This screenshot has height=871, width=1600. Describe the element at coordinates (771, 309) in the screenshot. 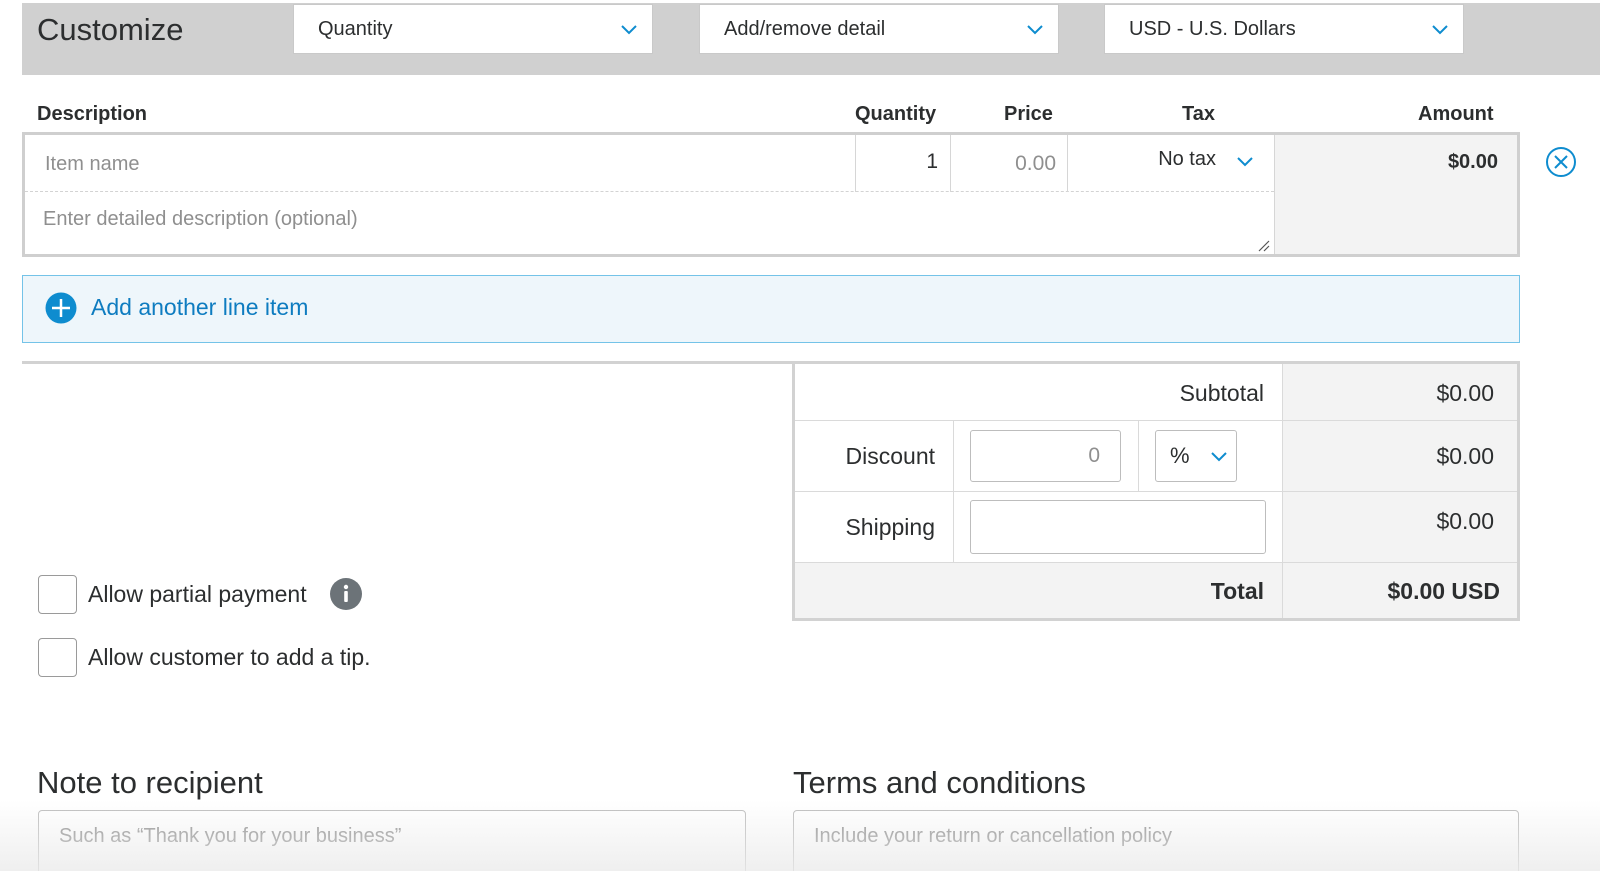

I see `add-line-item-button: Add another line item` at that location.